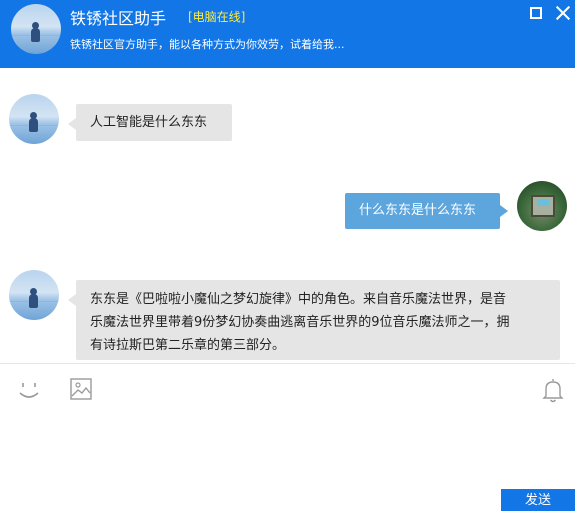  I want to click on online-status: [电脑在线], so click(217, 17).